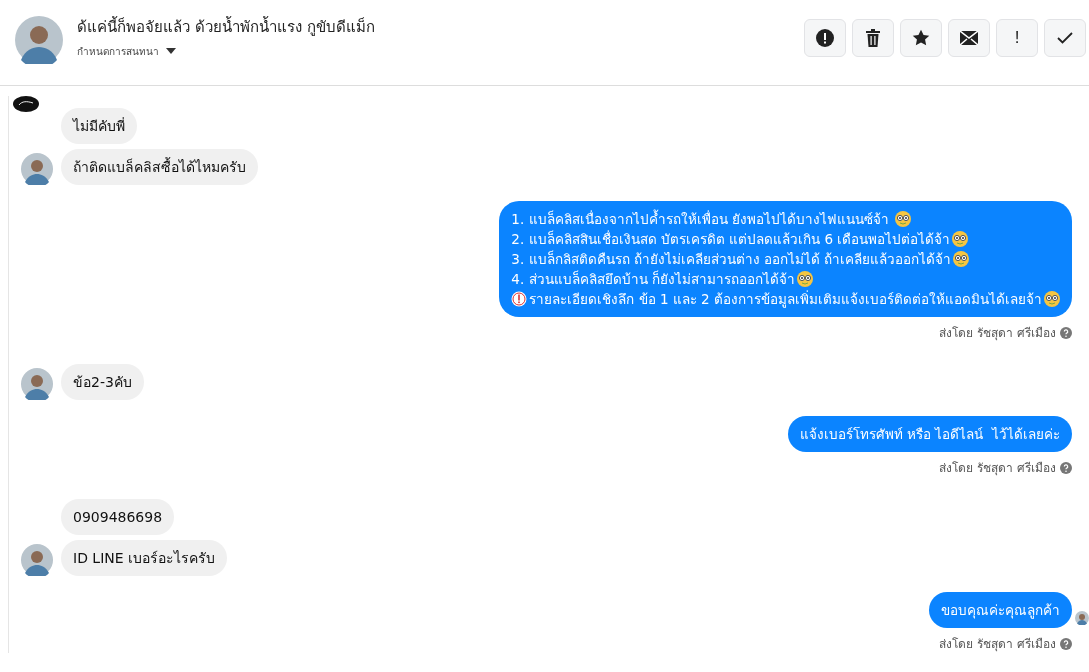 The height and width of the screenshot is (672, 1089). Describe the element at coordinates (102, 382) in the screenshot. I see `message-text: ข้อ2-3คับ` at that location.